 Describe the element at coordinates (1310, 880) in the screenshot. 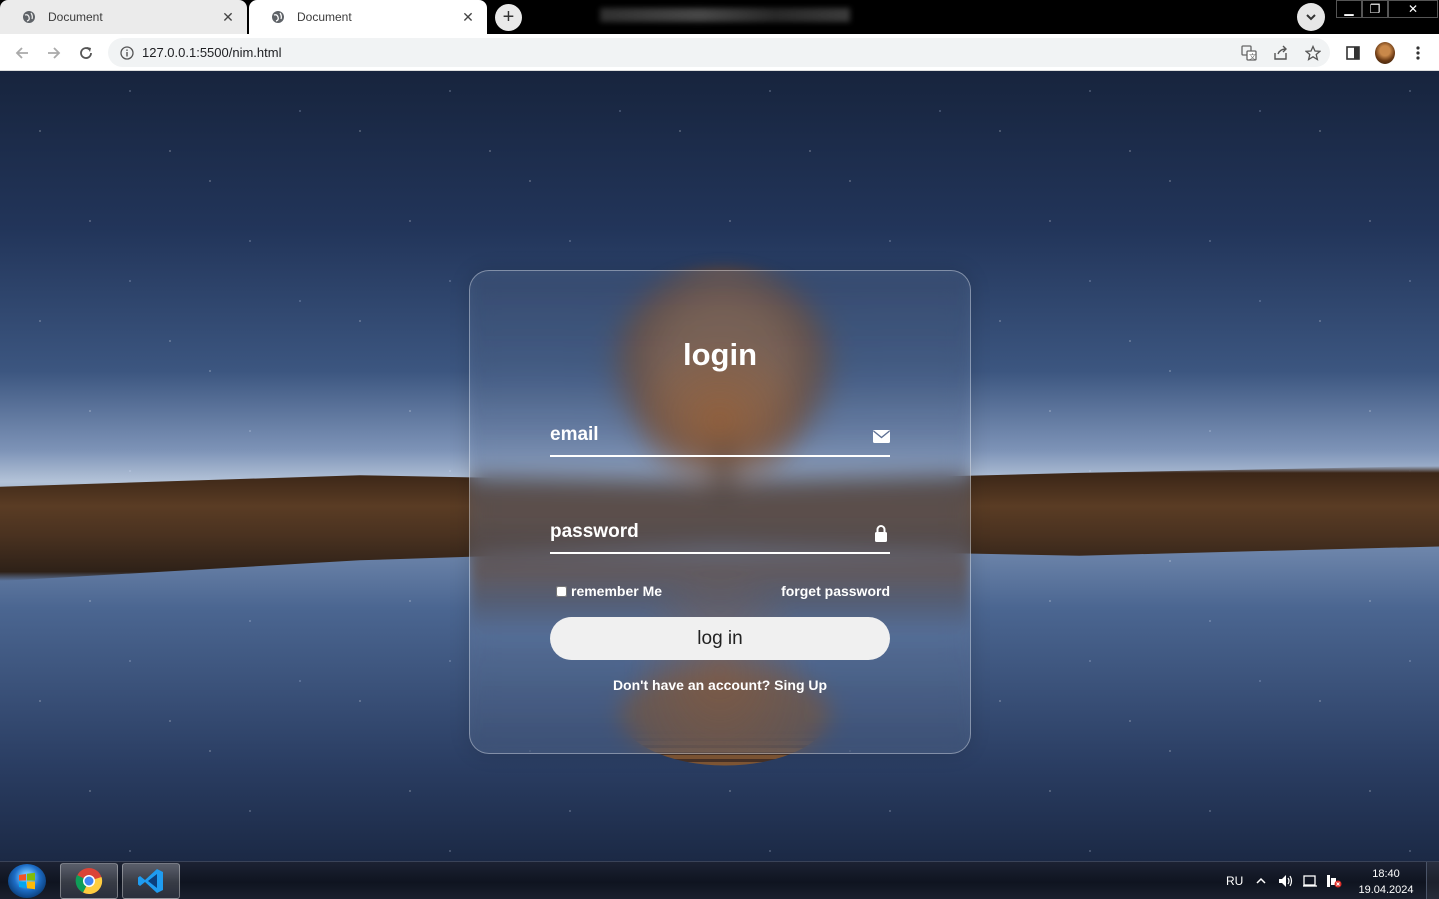

I see `action-center-icon` at that location.